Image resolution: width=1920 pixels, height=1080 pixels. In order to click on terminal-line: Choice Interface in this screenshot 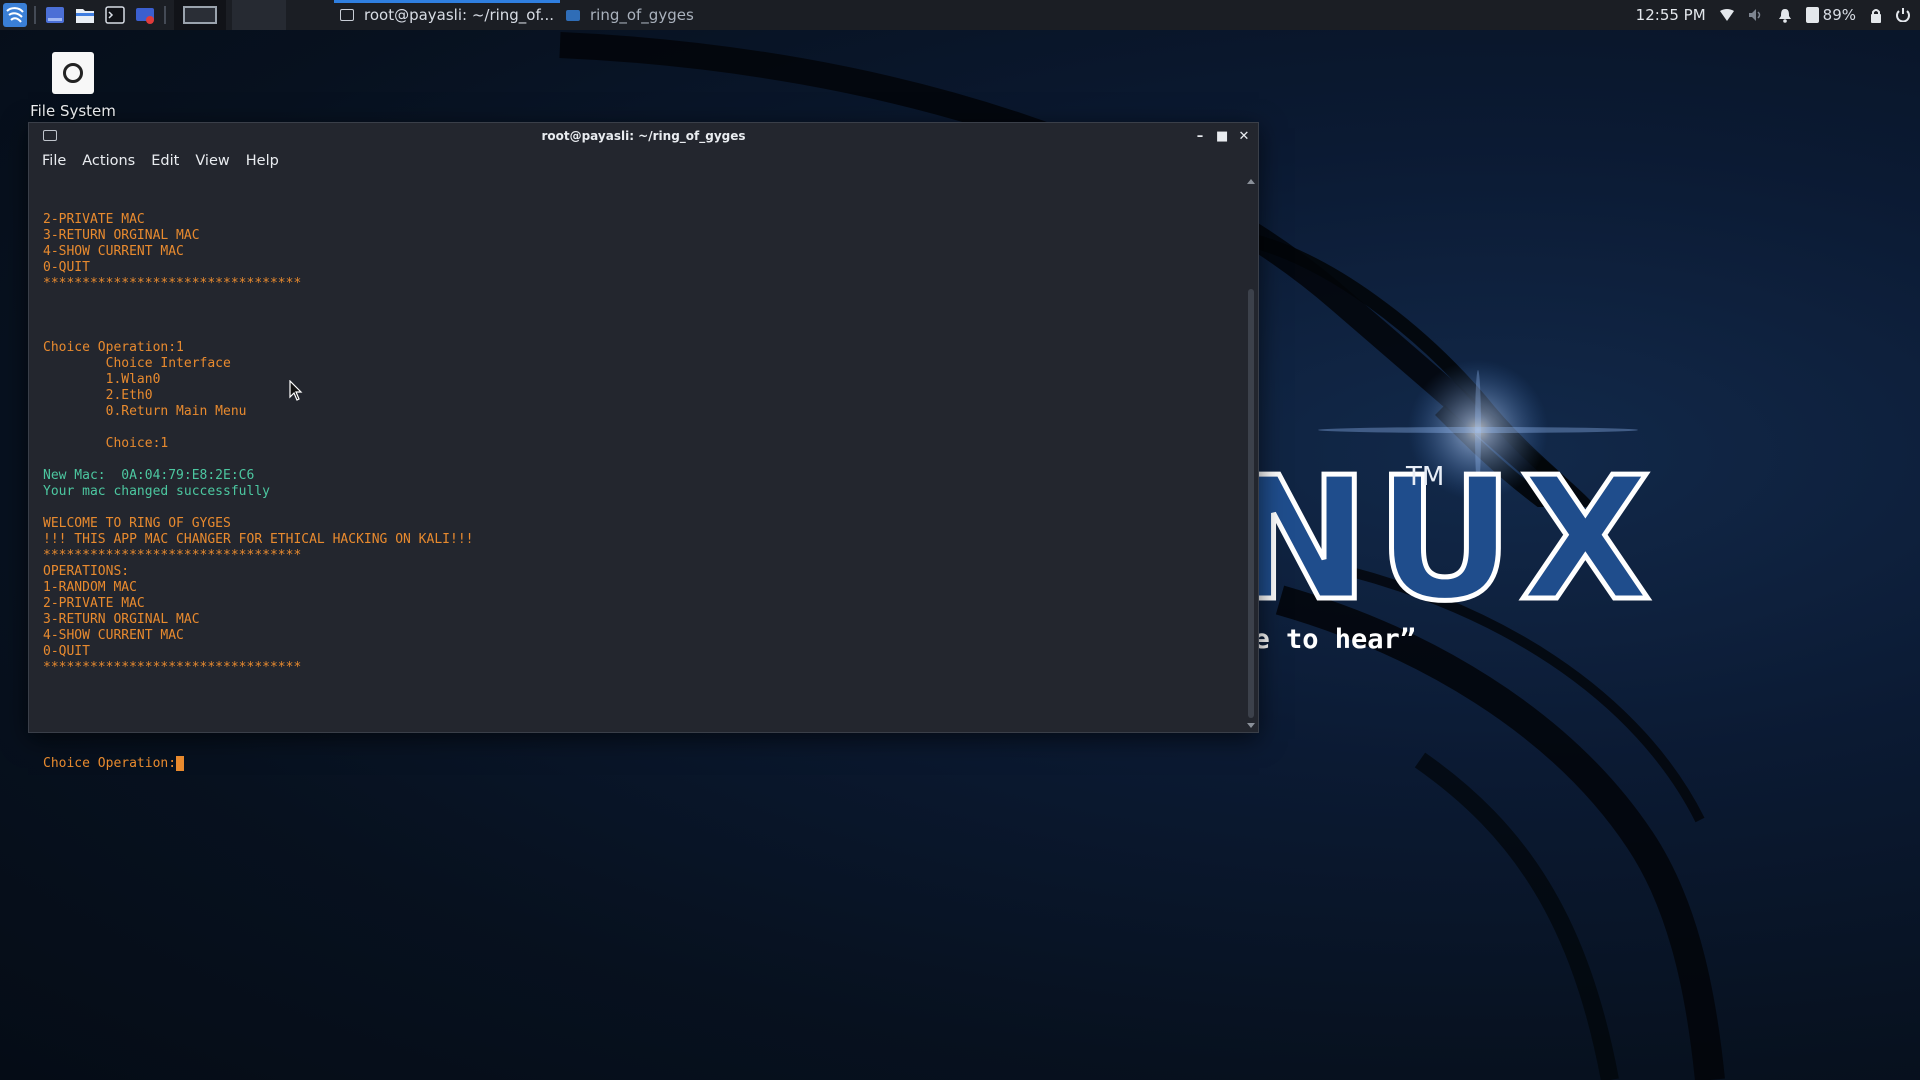, I will do `click(137, 363)`.